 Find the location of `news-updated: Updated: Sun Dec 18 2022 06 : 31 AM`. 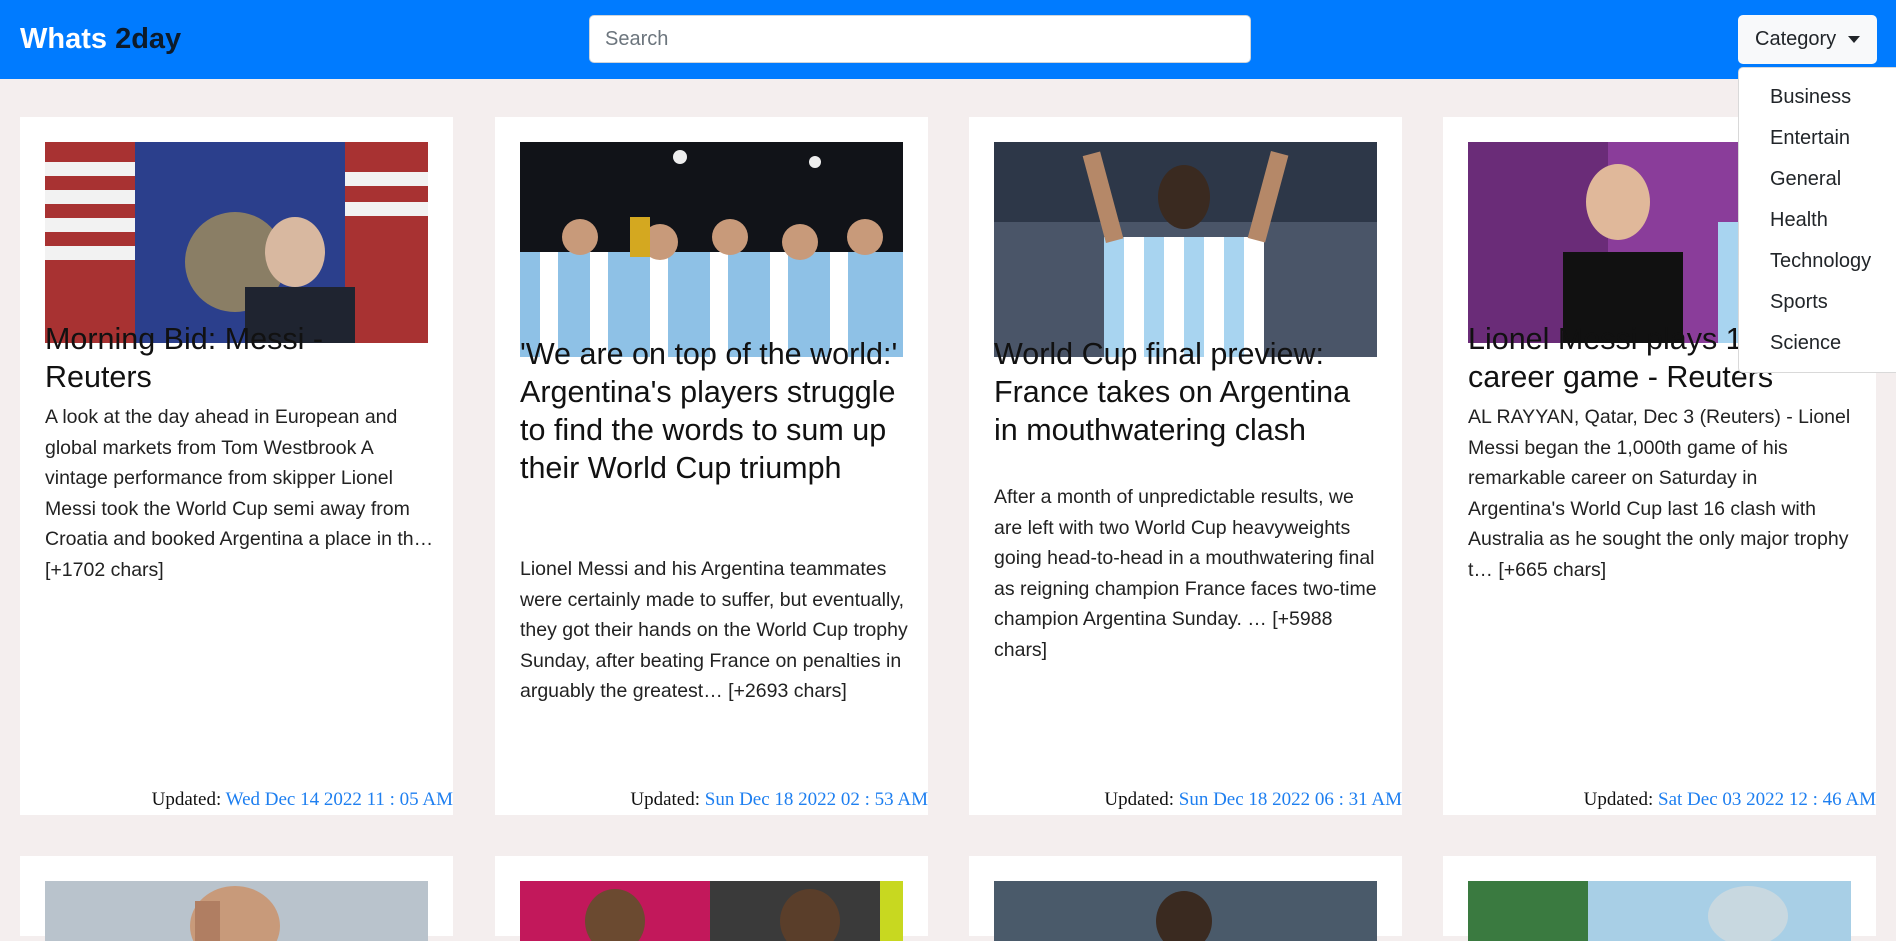

news-updated: Updated: Sun Dec 18 2022 06 : 31 AM is located at coordinates (1253, 800).